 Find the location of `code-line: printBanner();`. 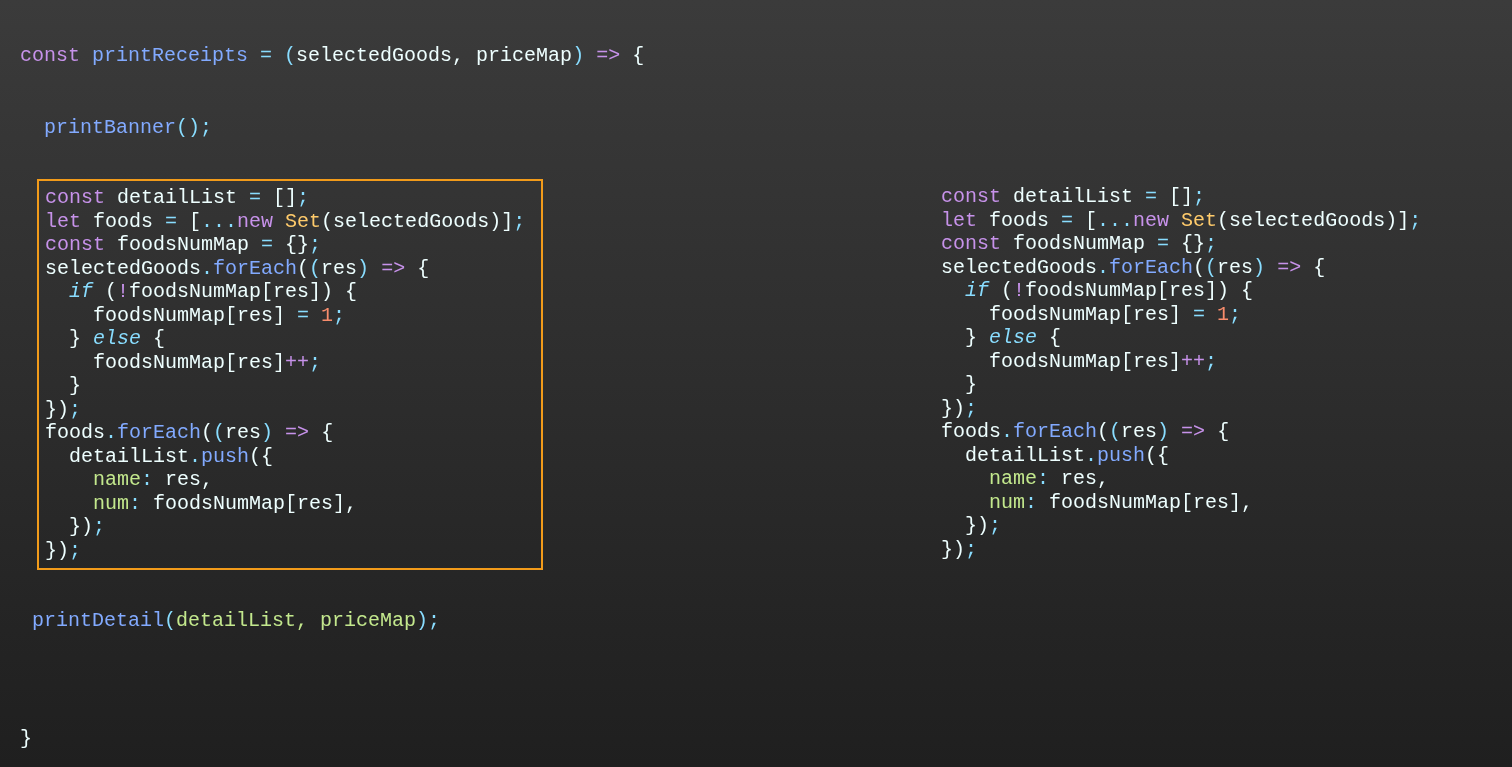

code-line: printBanner(); is located at coordinates (128, 127).